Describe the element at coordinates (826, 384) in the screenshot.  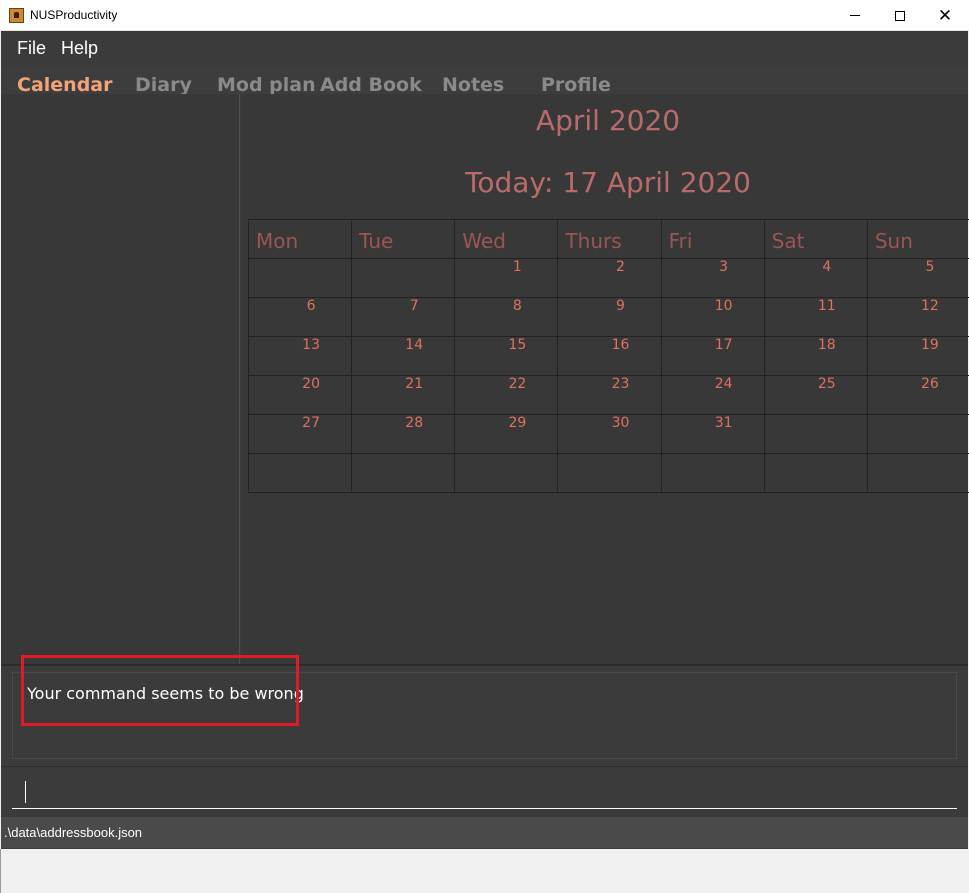
I see `day-number: 25` at that location.